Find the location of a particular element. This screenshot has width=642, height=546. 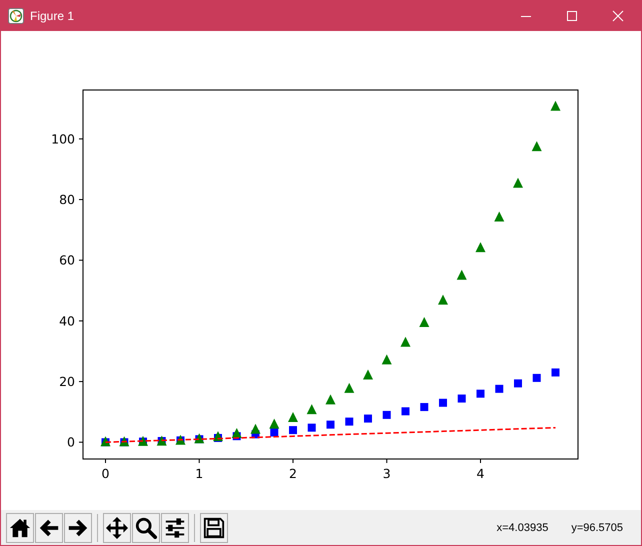

home-button is located at coordinates (20, 527).